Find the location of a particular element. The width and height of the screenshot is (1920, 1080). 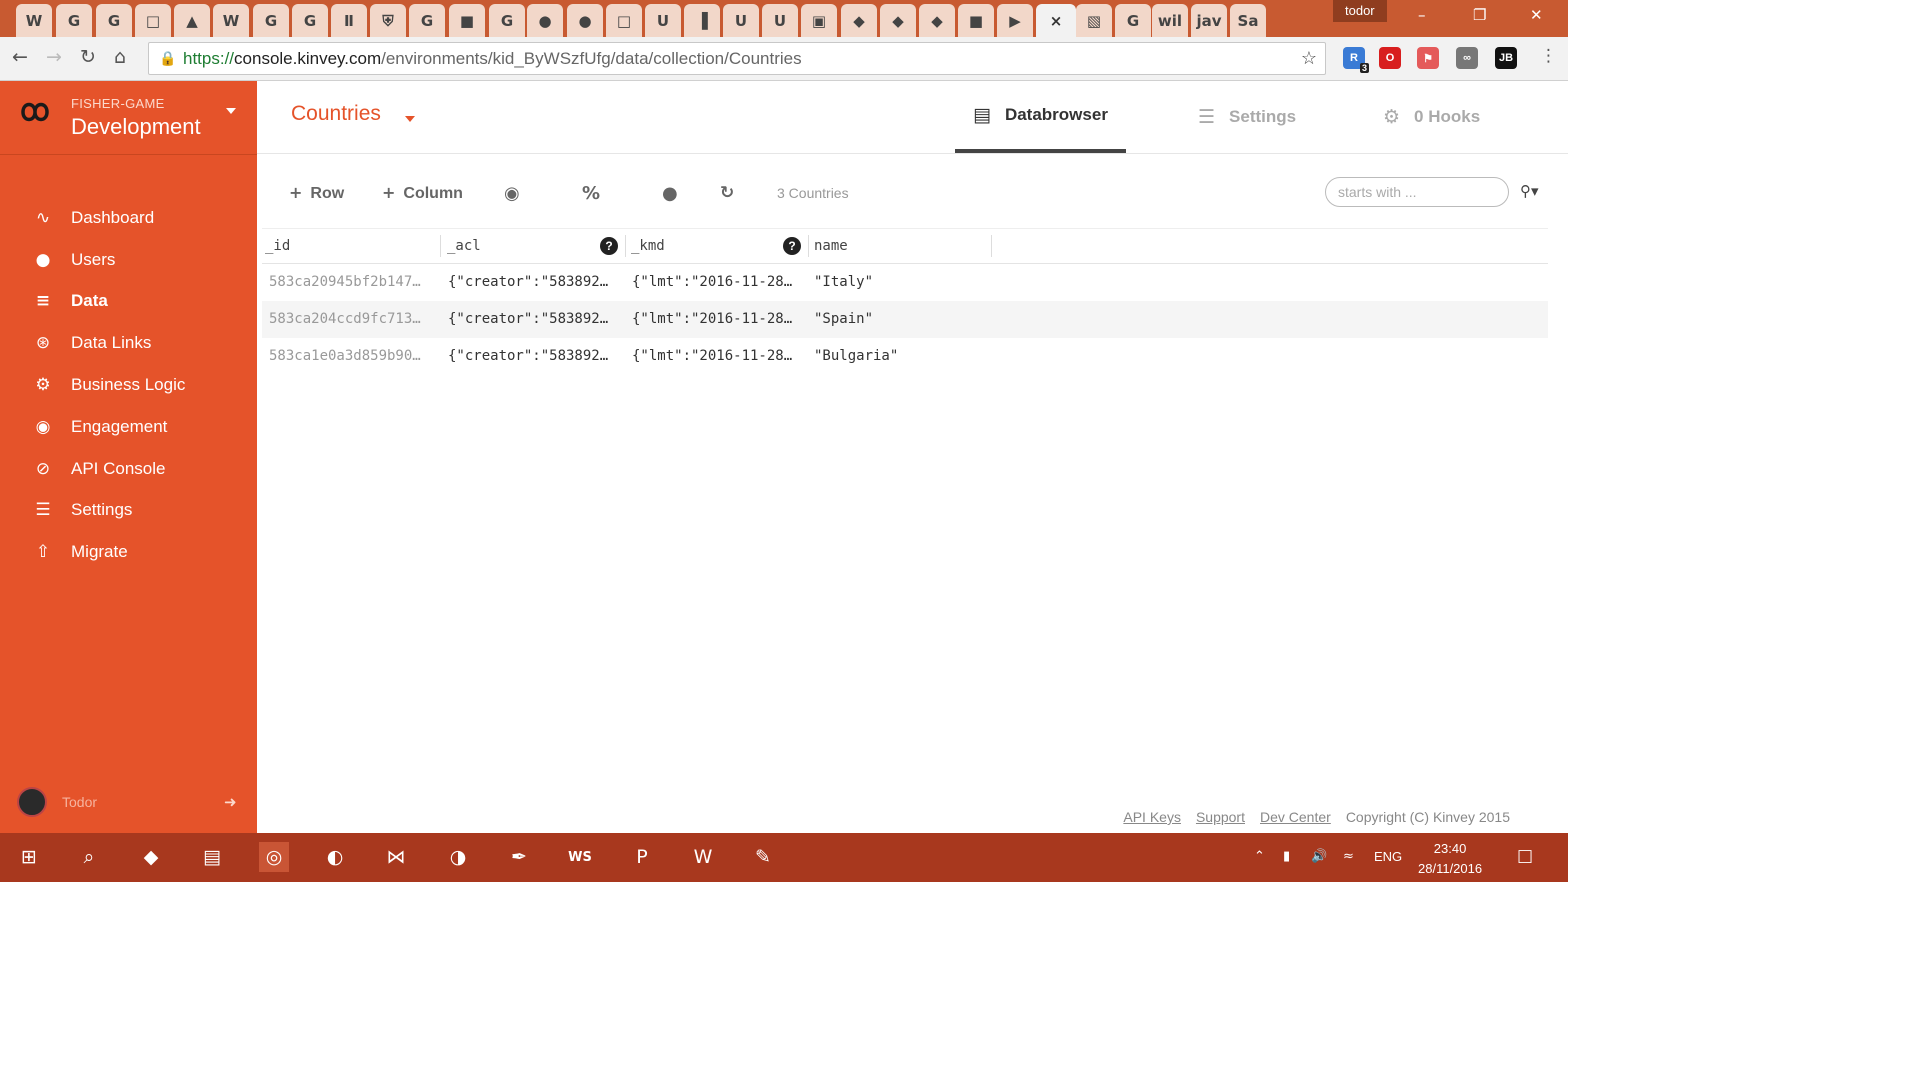

bookmark-star-icon: ☆ is located at coordinates (1309, 58).